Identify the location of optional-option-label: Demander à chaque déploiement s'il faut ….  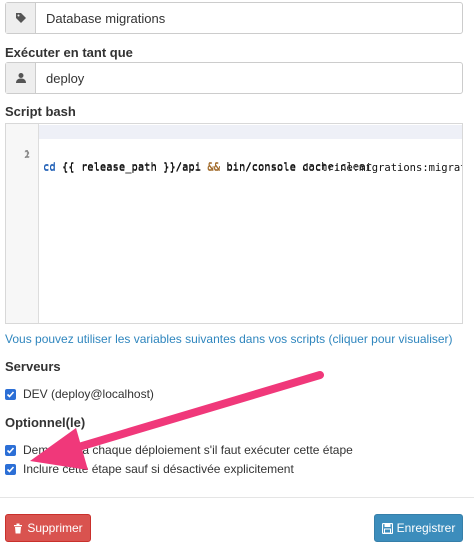
(188, 450).